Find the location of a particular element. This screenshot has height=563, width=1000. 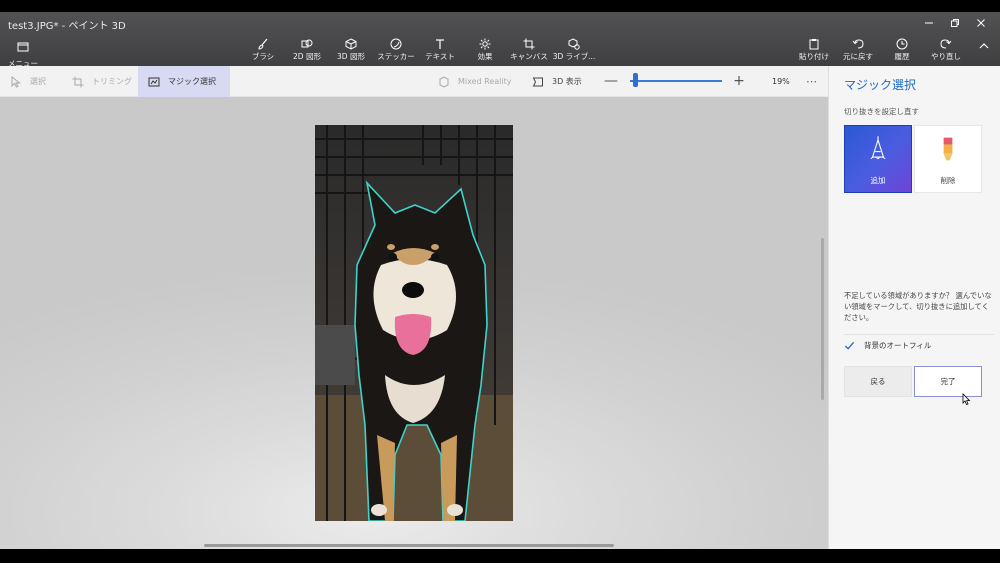

tool-label: やり直し is located at coordinates (946, 56).